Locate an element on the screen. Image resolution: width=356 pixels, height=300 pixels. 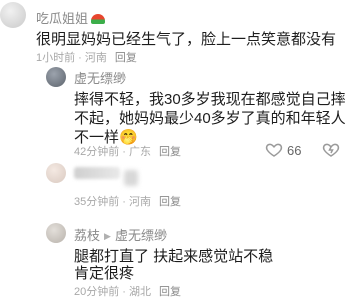
reply-meta: 35分钟前 · 河南 回复 is located at coordinates (128, 202).